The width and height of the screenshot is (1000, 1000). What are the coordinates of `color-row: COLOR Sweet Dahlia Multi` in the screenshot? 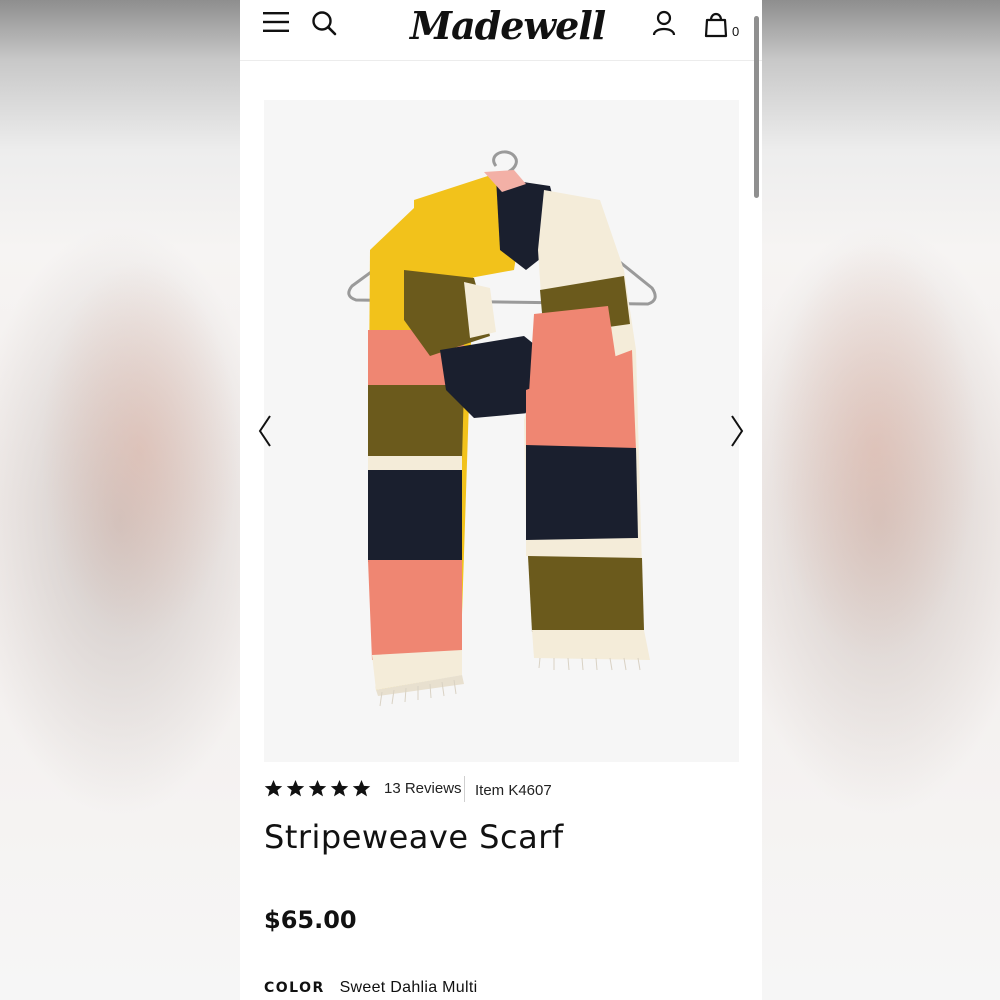 It's located at (370, 987).